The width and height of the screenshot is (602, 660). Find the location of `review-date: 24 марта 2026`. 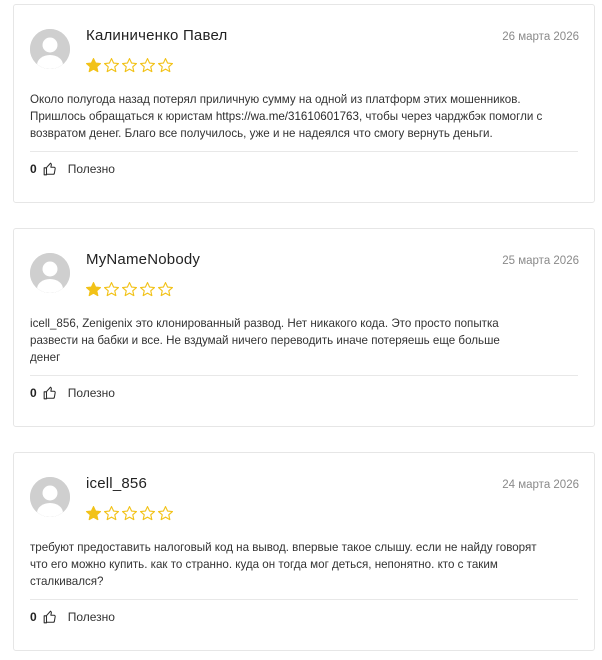

review-date: 24 марта 2026 is located at coordinates (540, 485).